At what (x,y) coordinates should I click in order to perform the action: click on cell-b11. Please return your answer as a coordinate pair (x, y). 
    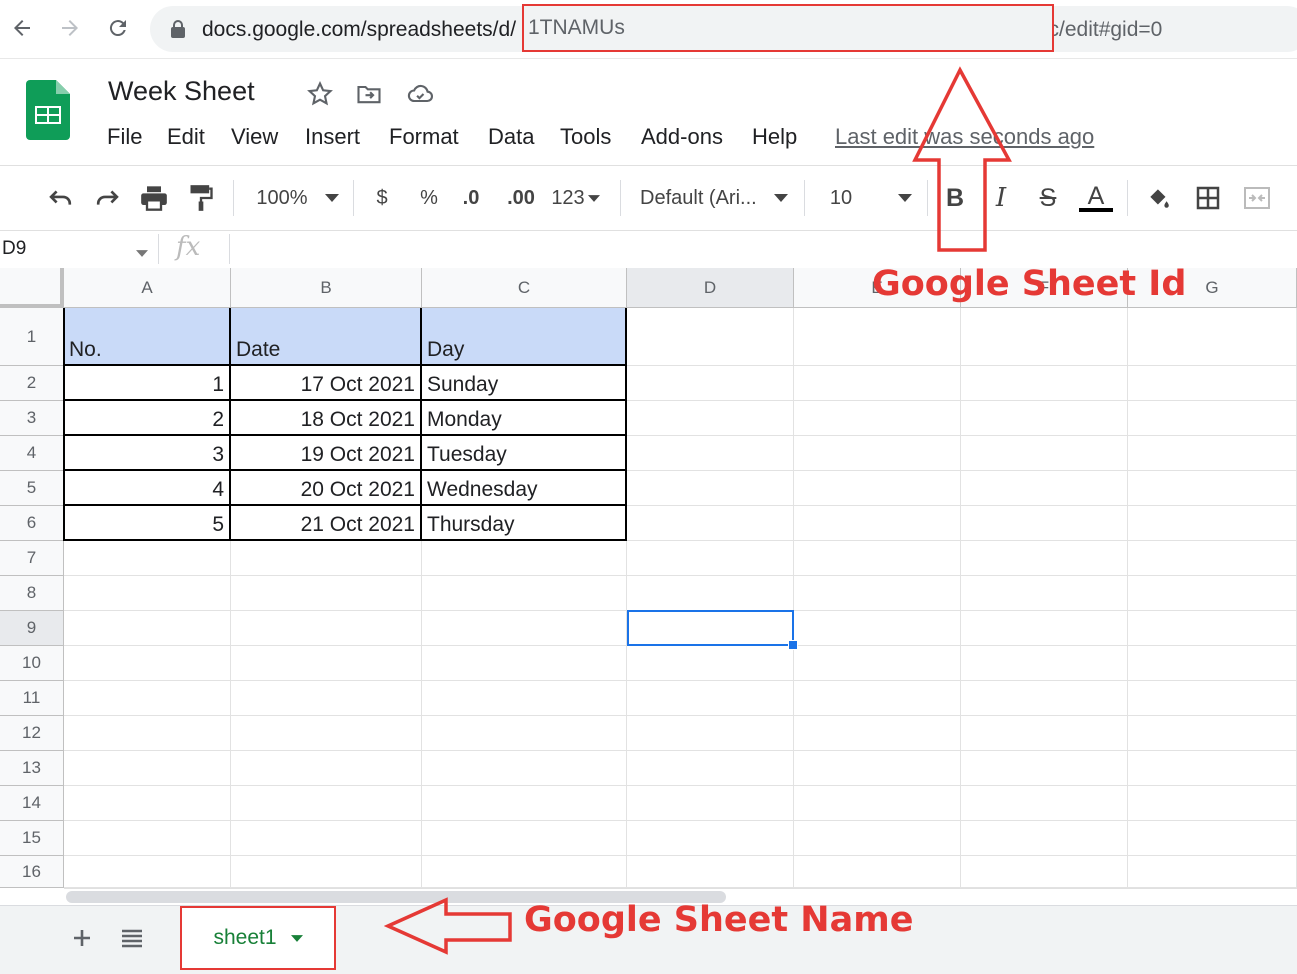
    Looking at the image, I should click on (326, 698).